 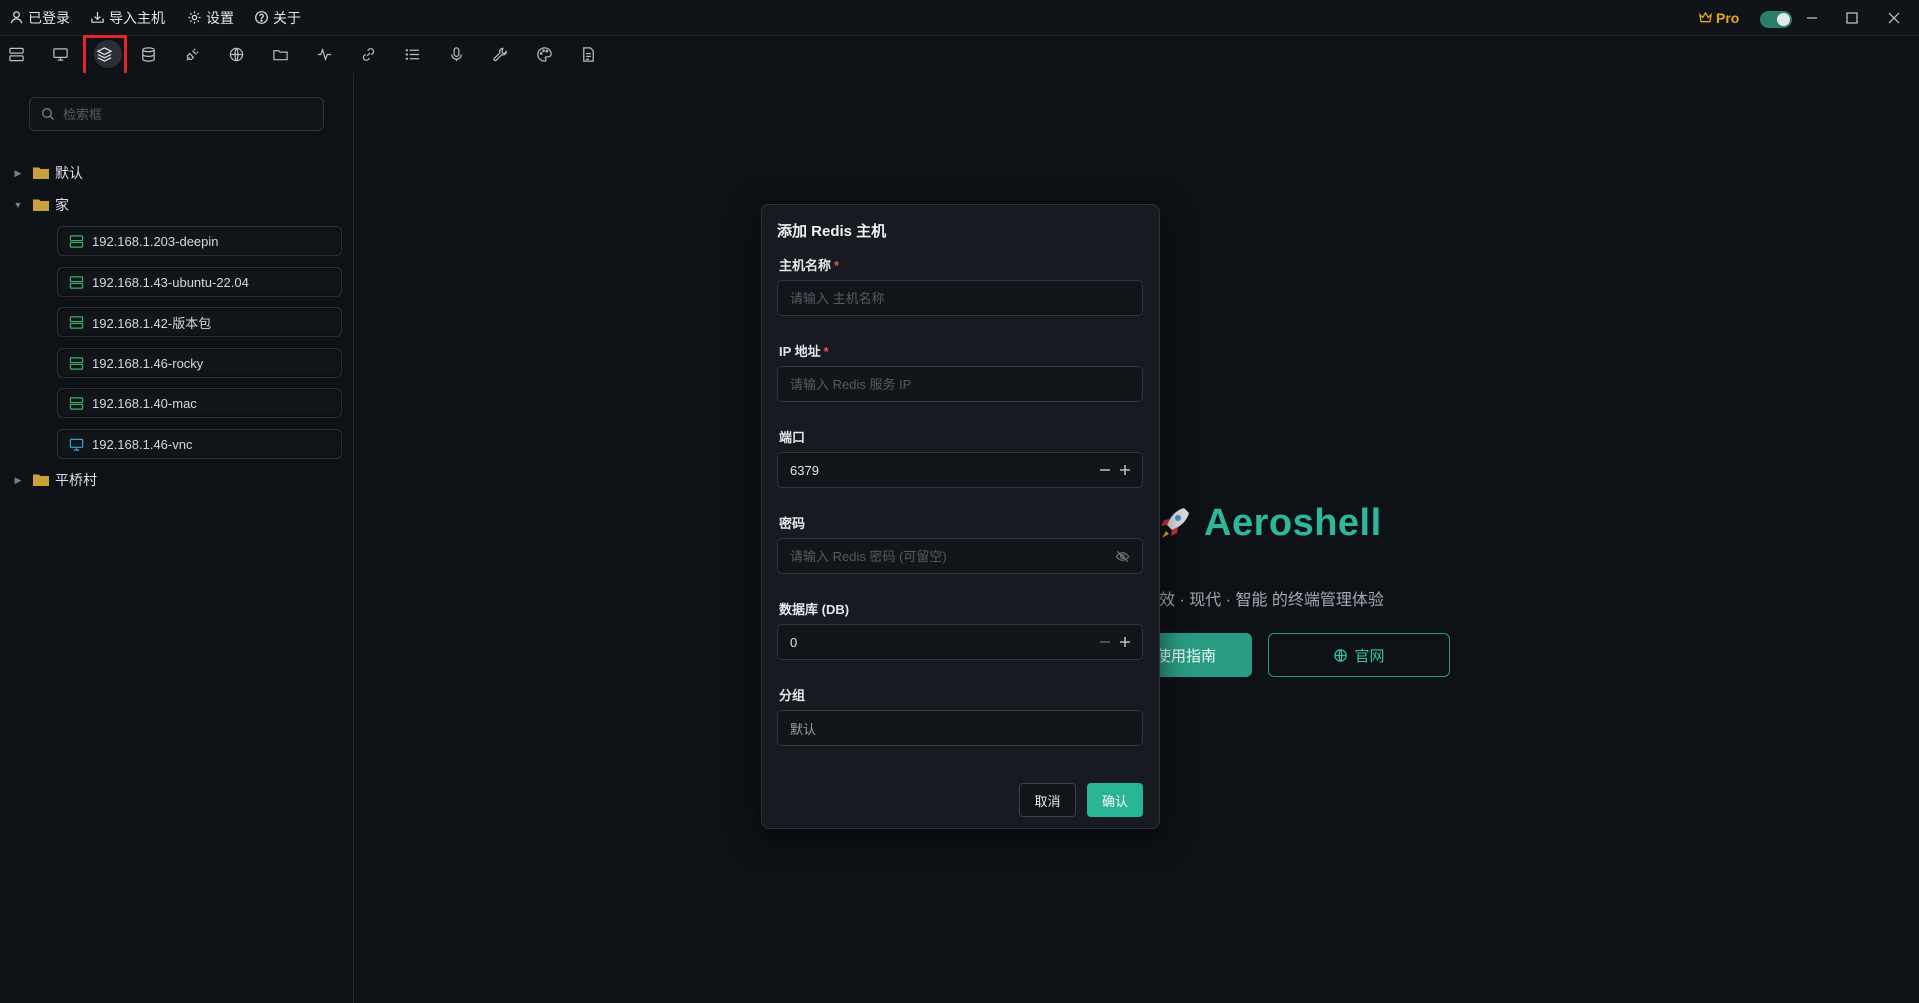 What do you see at coordinates (1718, 17) in the screenshot?
I see `pro-badge: Pro` at bounding box center [1718, 17].